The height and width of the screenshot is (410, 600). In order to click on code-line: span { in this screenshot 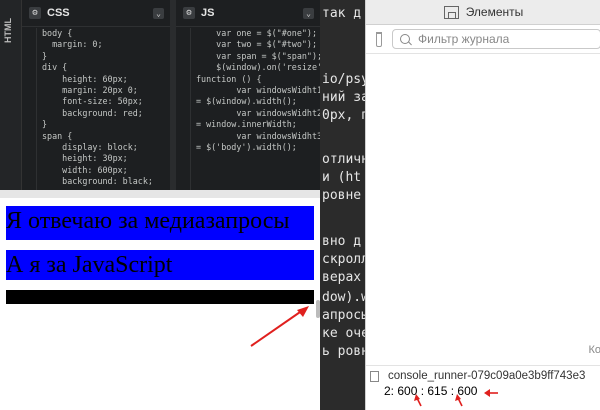, I will do `click(57, 135)`.